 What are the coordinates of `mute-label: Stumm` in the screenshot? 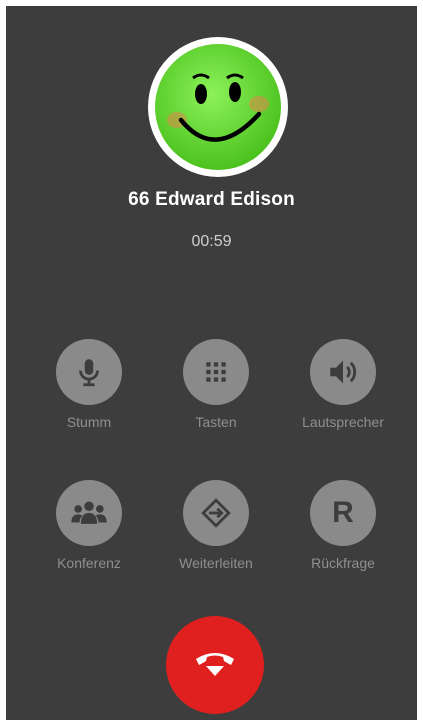 It's located at (89, 422).